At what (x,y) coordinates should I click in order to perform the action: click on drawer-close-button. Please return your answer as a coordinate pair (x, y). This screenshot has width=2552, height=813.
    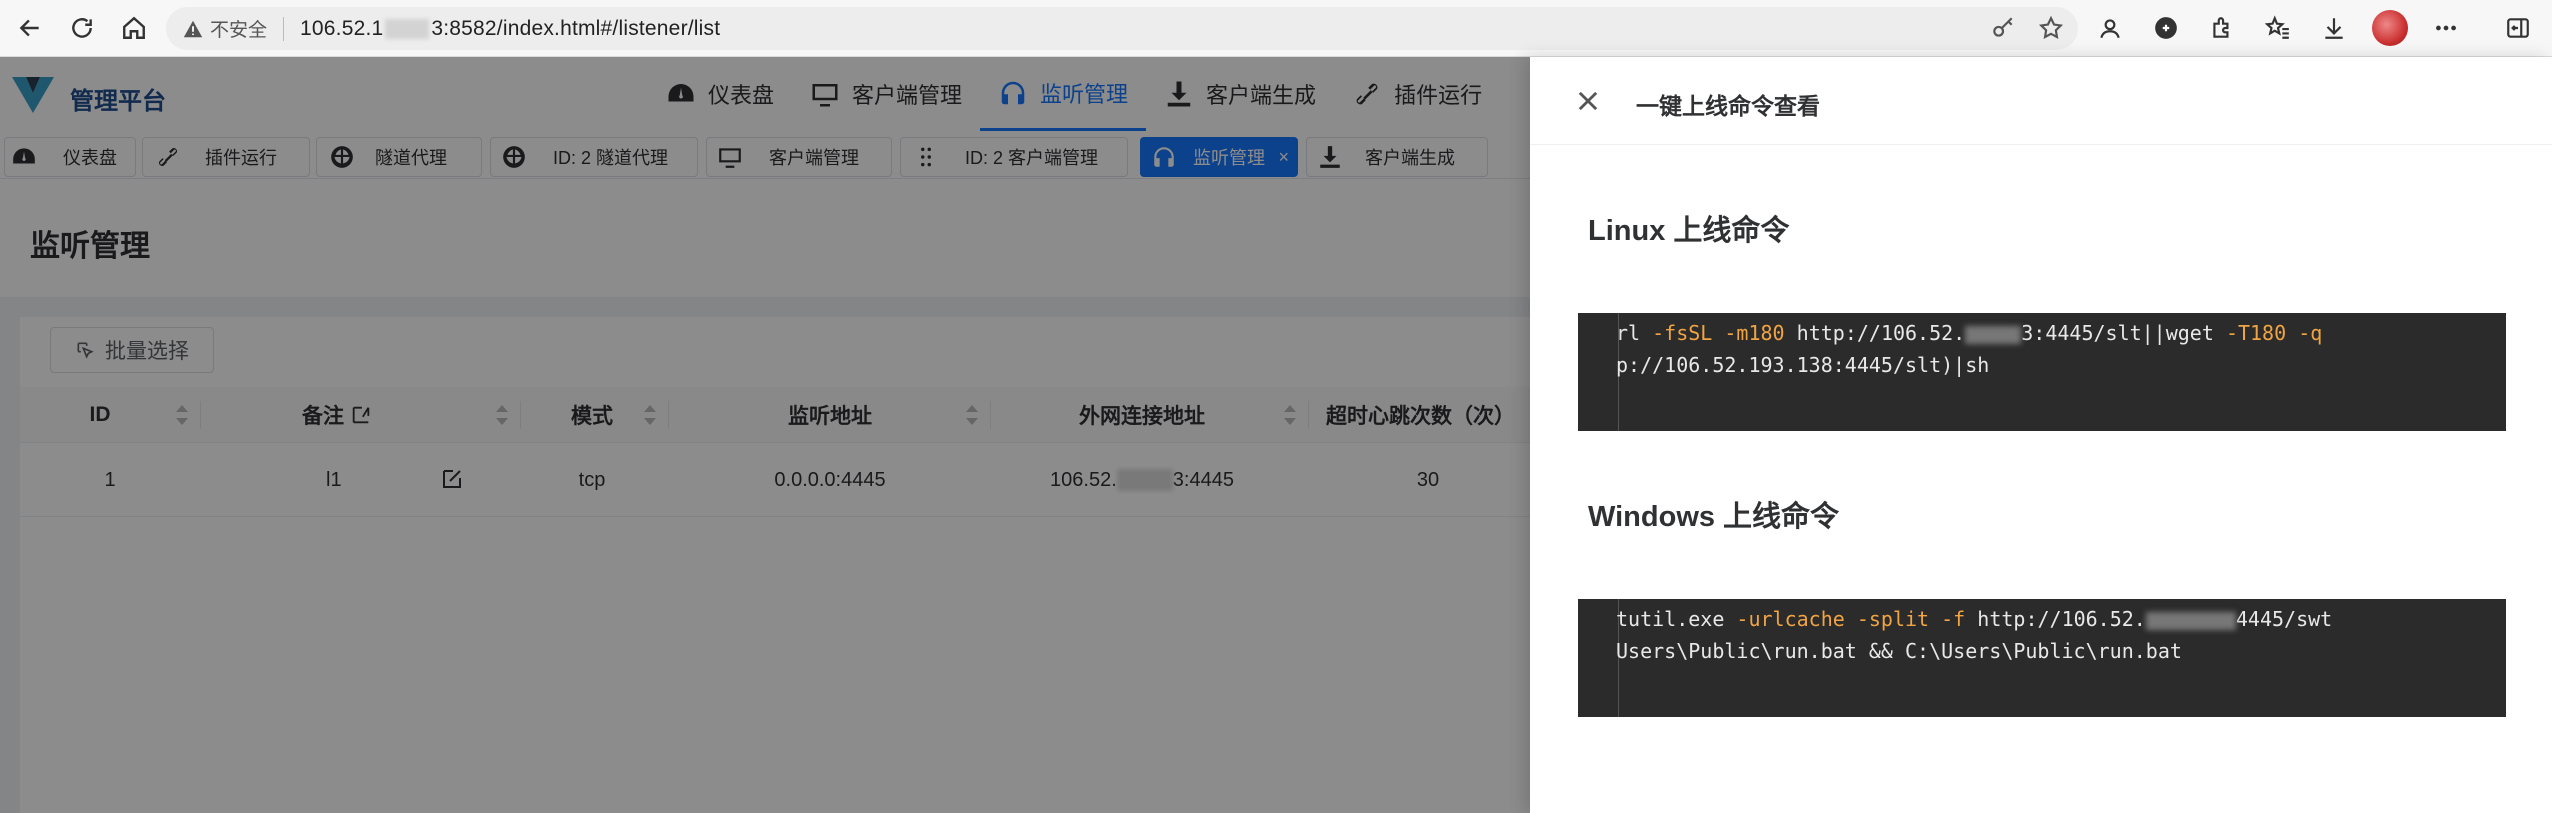
    Looking at the image, I should click on (1588, 101).